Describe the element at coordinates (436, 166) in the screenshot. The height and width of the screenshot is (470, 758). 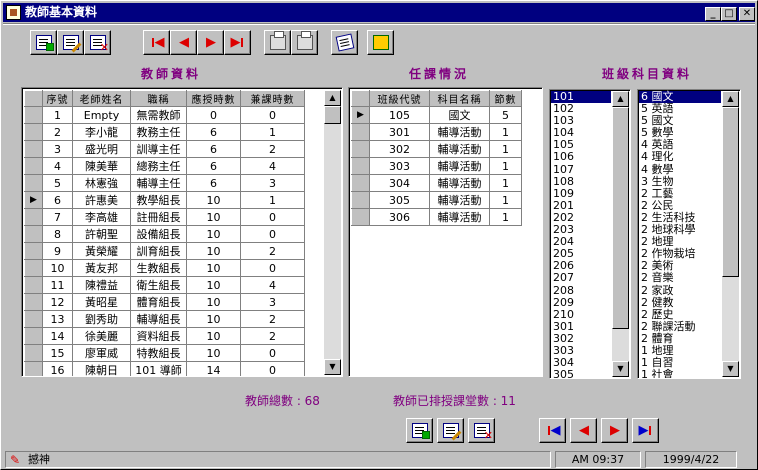
I see `course-row: 303 輔導活動 1` at that location.